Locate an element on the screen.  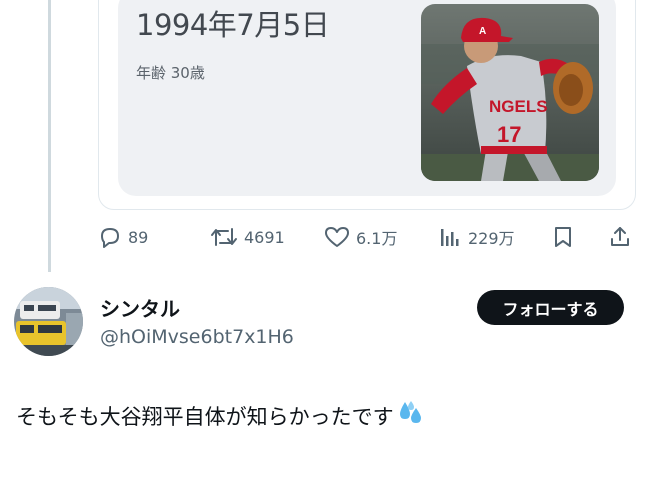
svg-text: 17 is located at coordinates (509, 134).